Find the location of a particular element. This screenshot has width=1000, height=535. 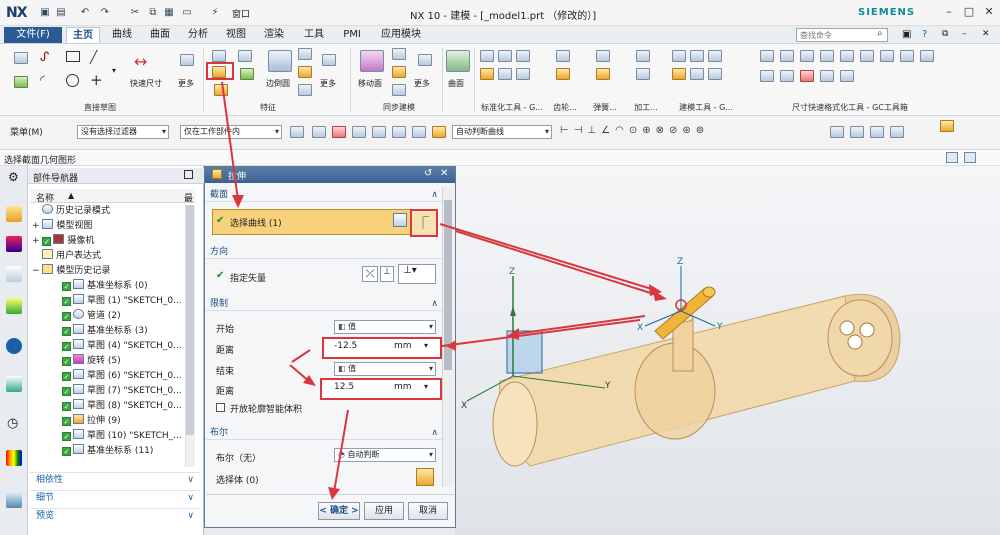

sync-more-icon is located at coordinates (425, 60).